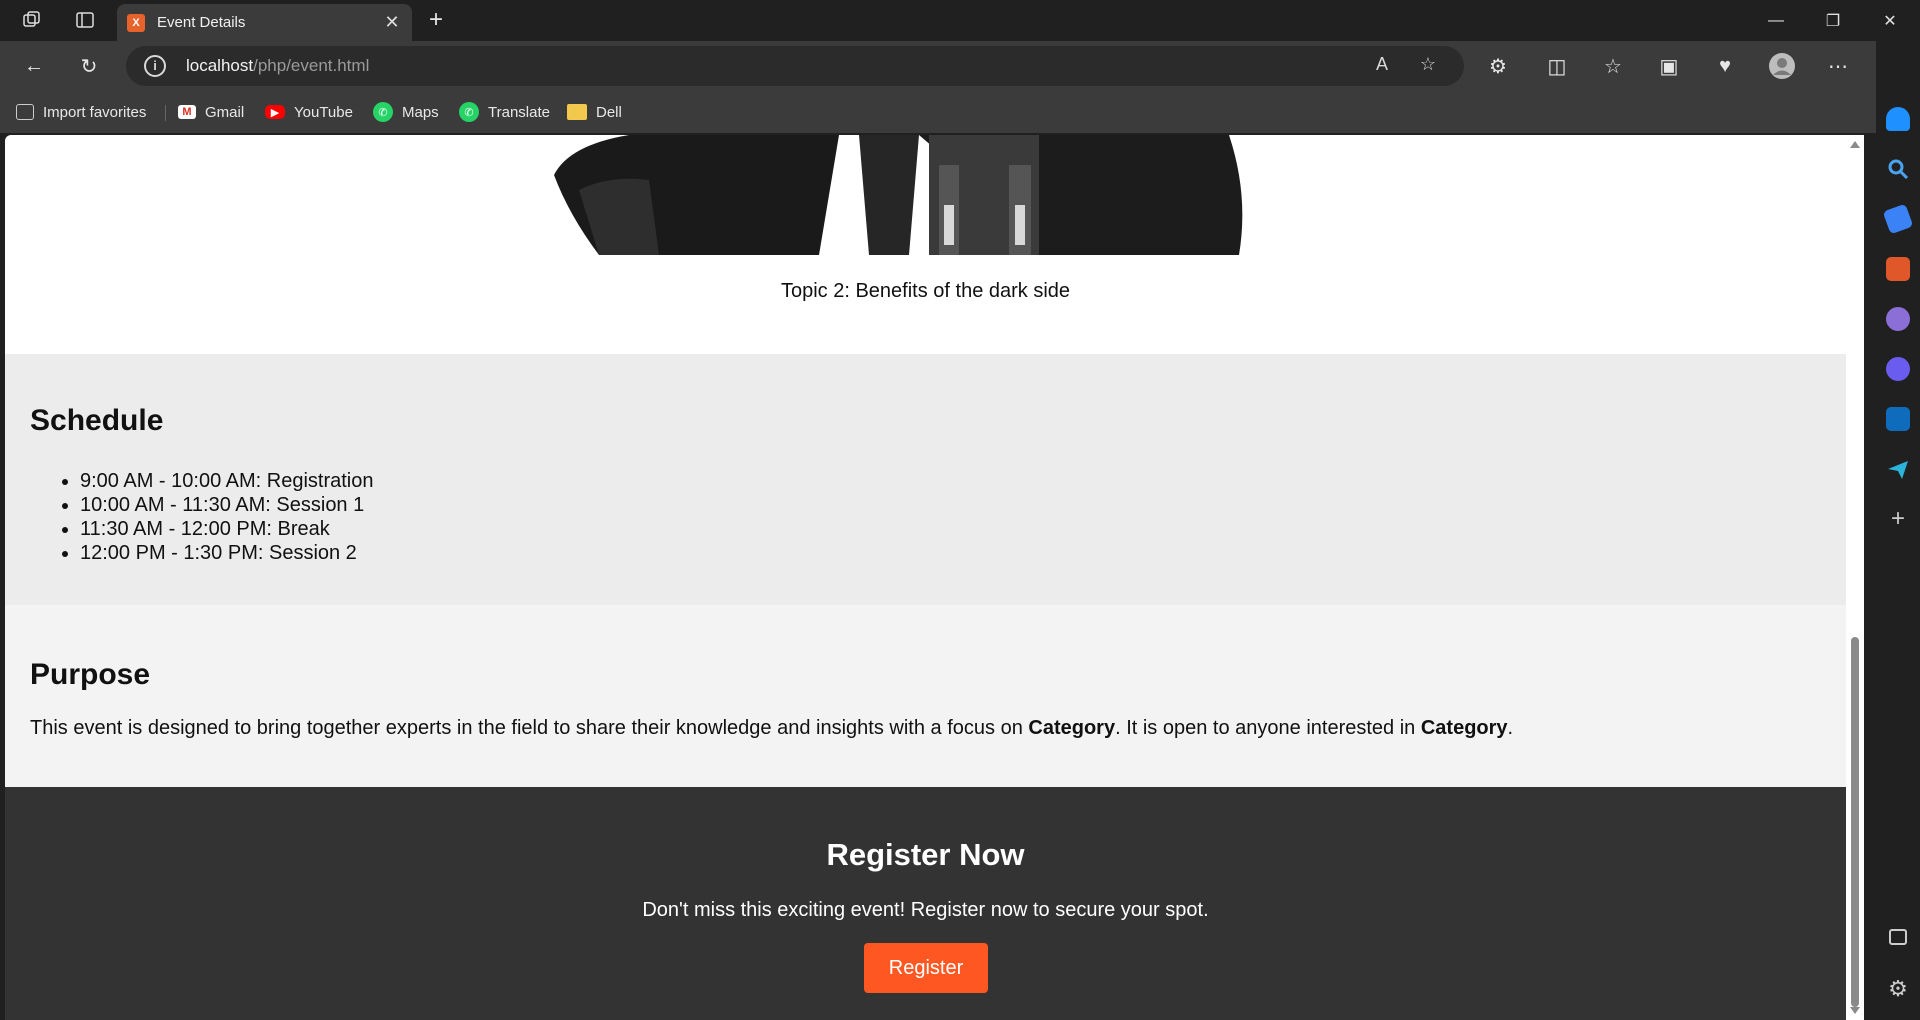 The width and height of the screenshot is (1920, 1020). What do you see at coordinates (1725, 66) in the screenshot?
I see `browser-essentials-icon: ♥` at bounding box center [1725, 66].